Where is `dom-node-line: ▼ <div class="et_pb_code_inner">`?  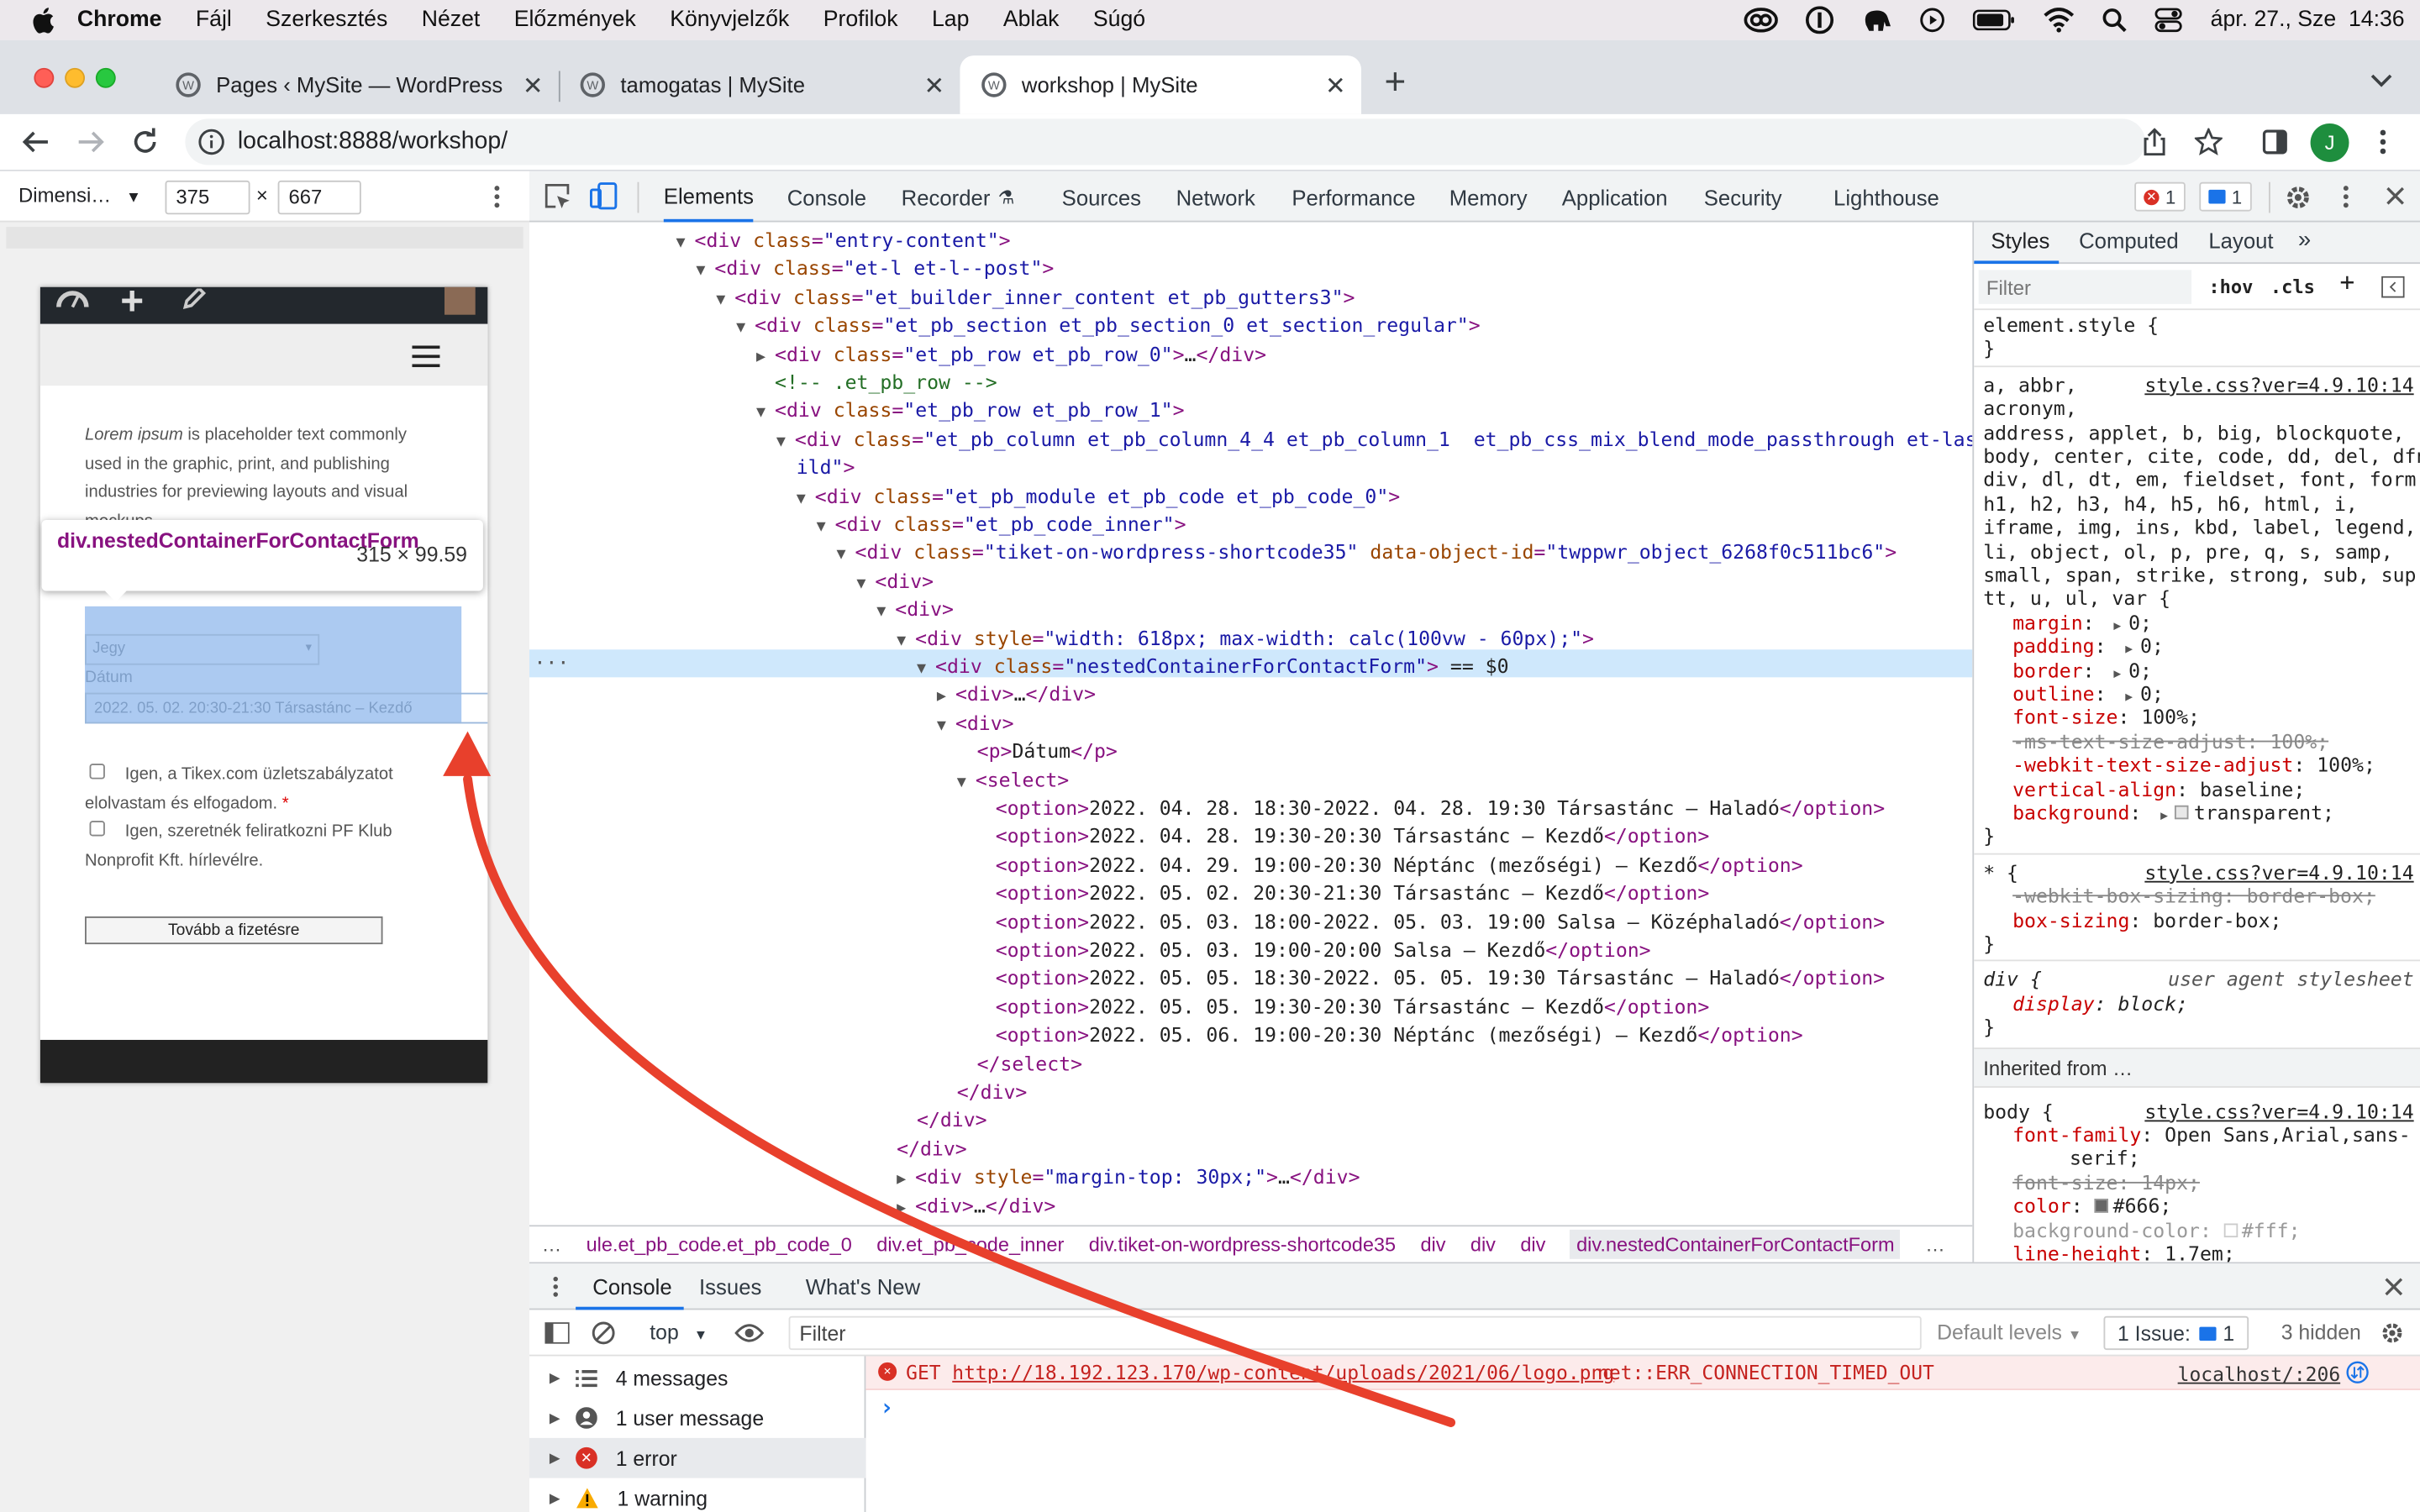
dom-node-line: ▼ <div class="et_pb_code_inner"> is located at coordinates (1001, 525).